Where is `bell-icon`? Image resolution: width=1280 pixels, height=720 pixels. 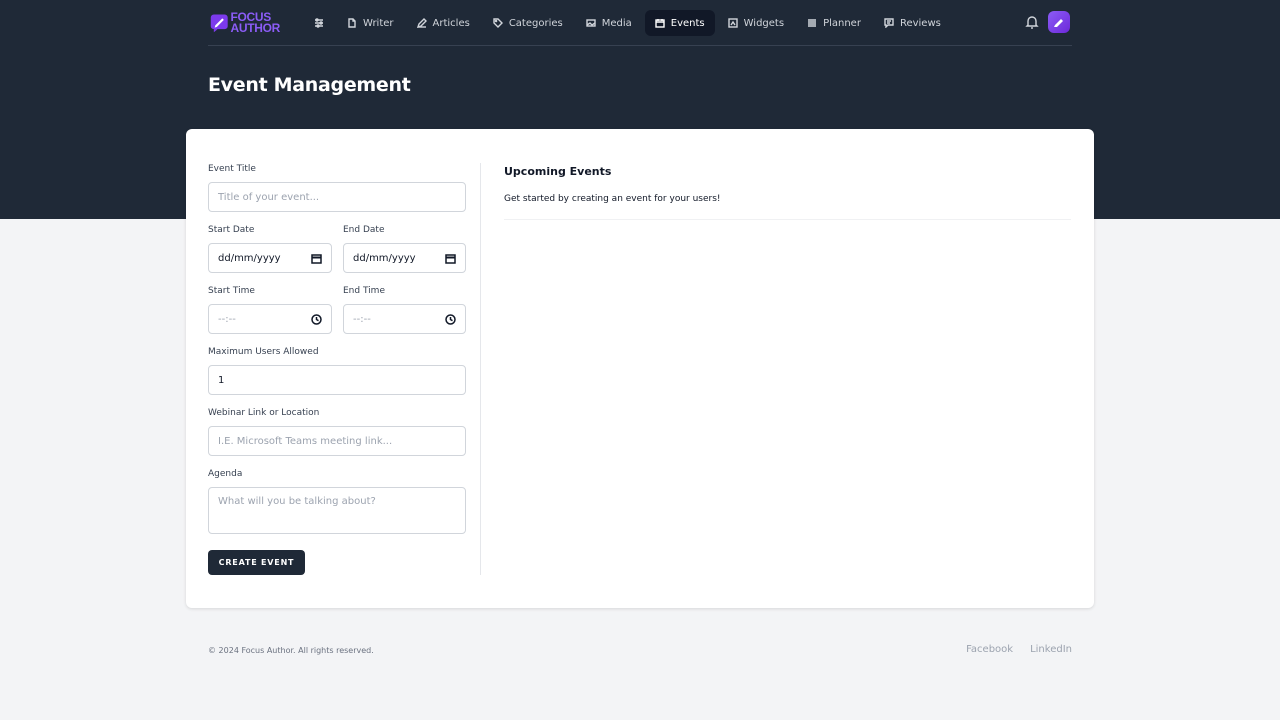
bell-icon is located at coordinates (1032, 22).